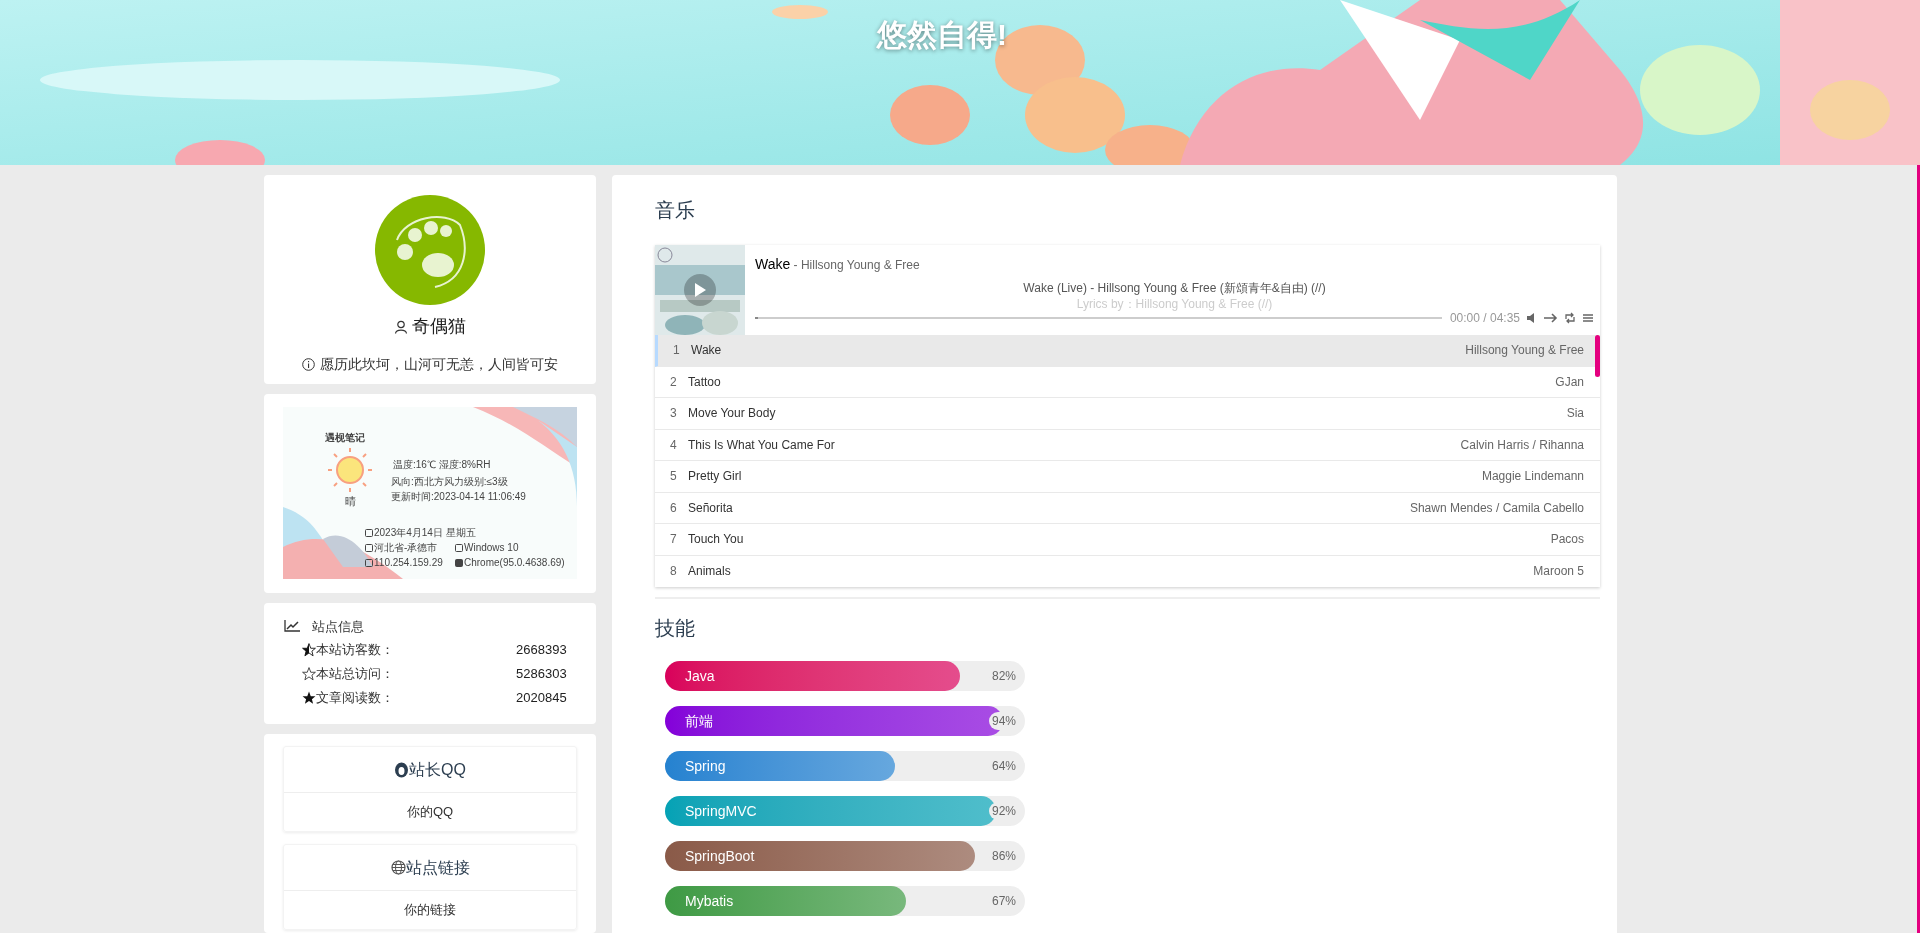 The image size is (1920, 933). Describe the element at coordinates (406, 548) in the screenshot. I see `weather-location: 河北省-承德市` at that location.